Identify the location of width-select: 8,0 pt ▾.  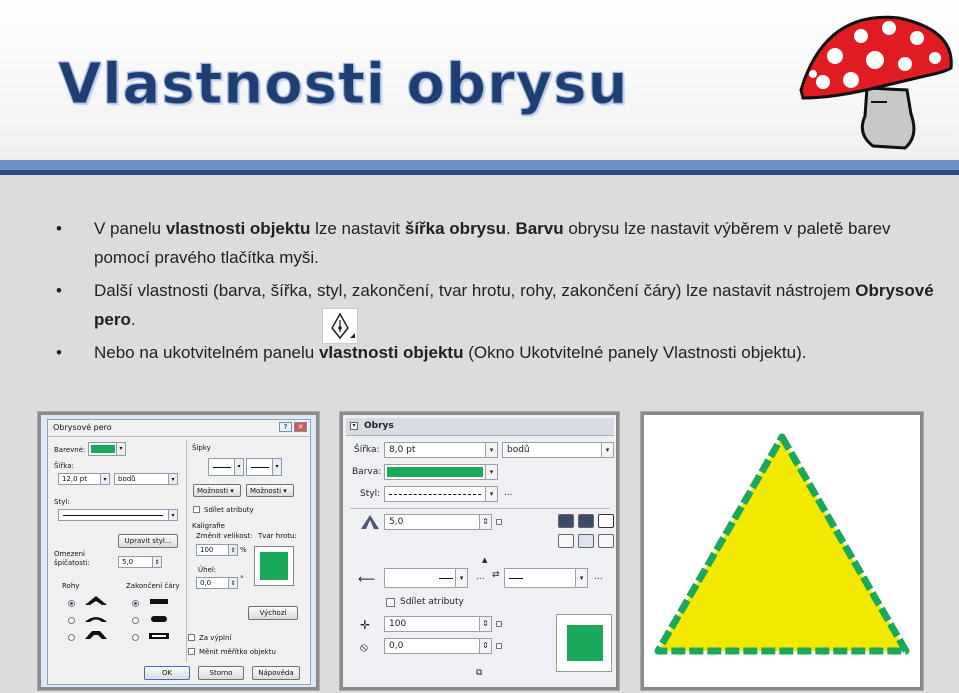
(441, 450).